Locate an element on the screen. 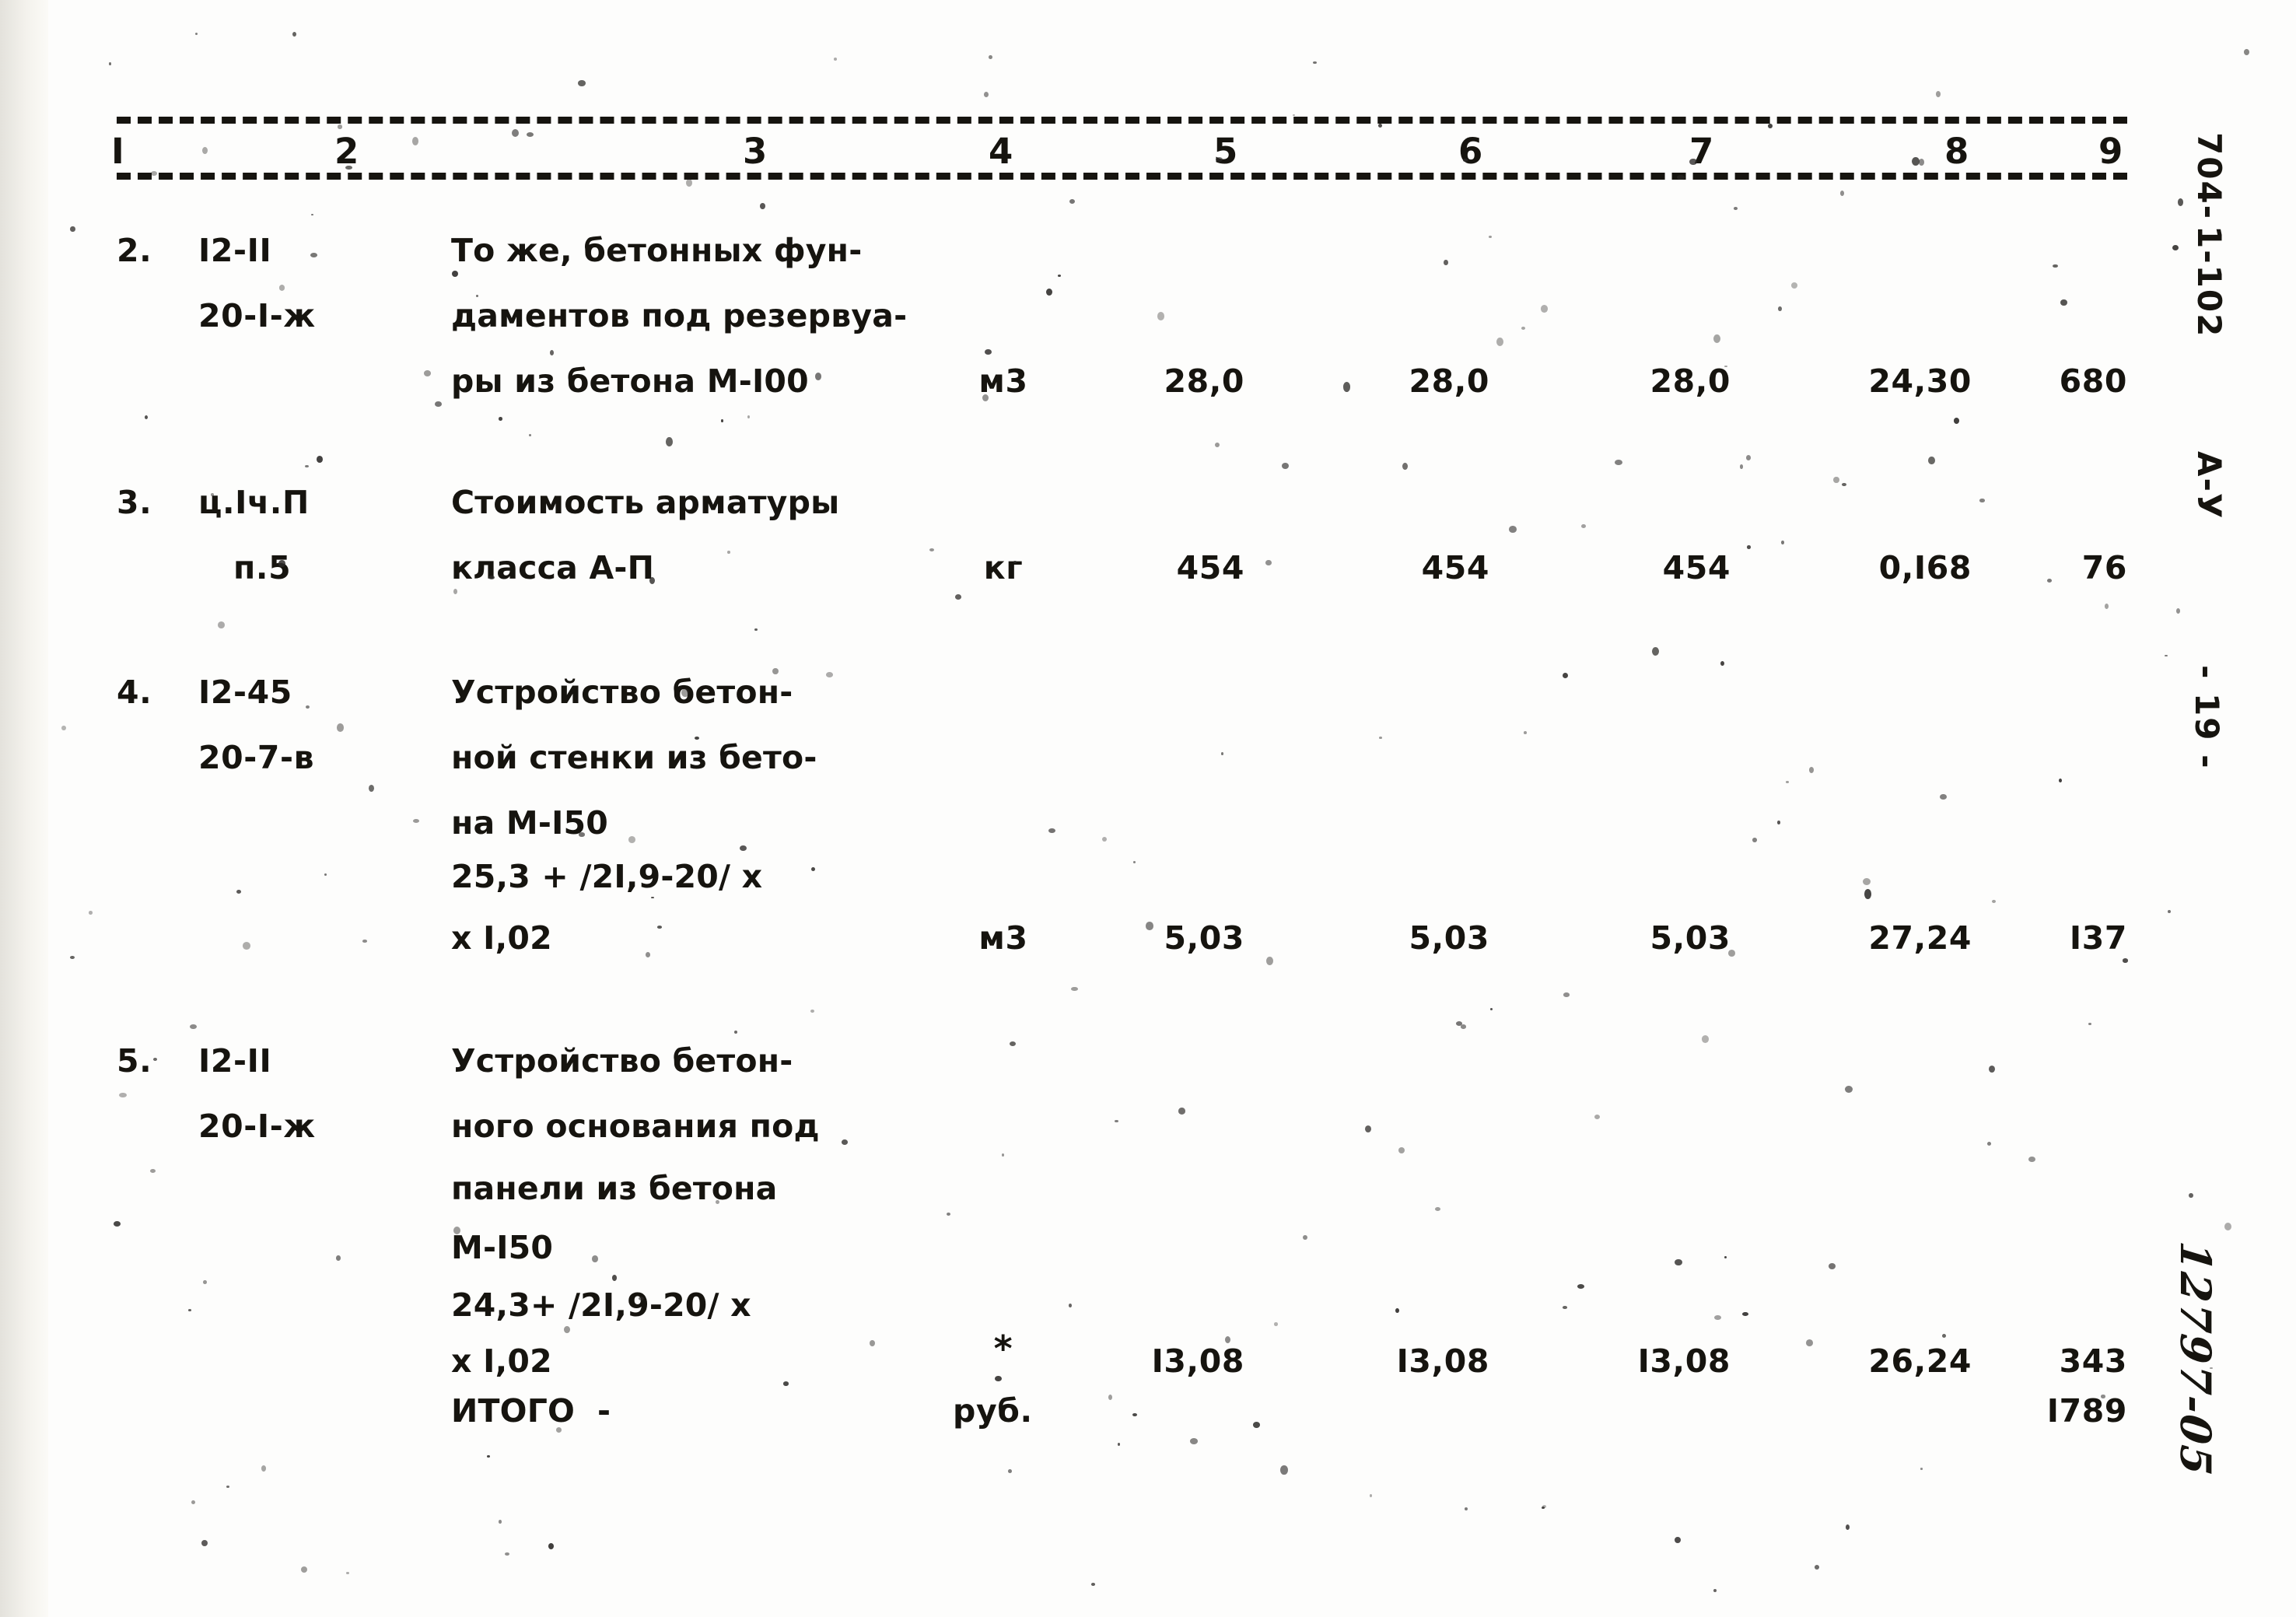  row-description-line: 25,3 + /2I,9-20/ х is located at coordinates (607, 877).